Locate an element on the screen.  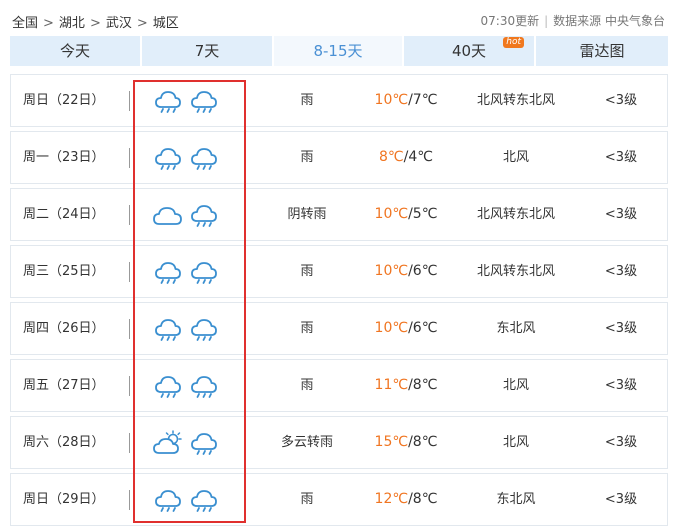
temperature: 15℃/8℃ is located at coordinates (406, 442).